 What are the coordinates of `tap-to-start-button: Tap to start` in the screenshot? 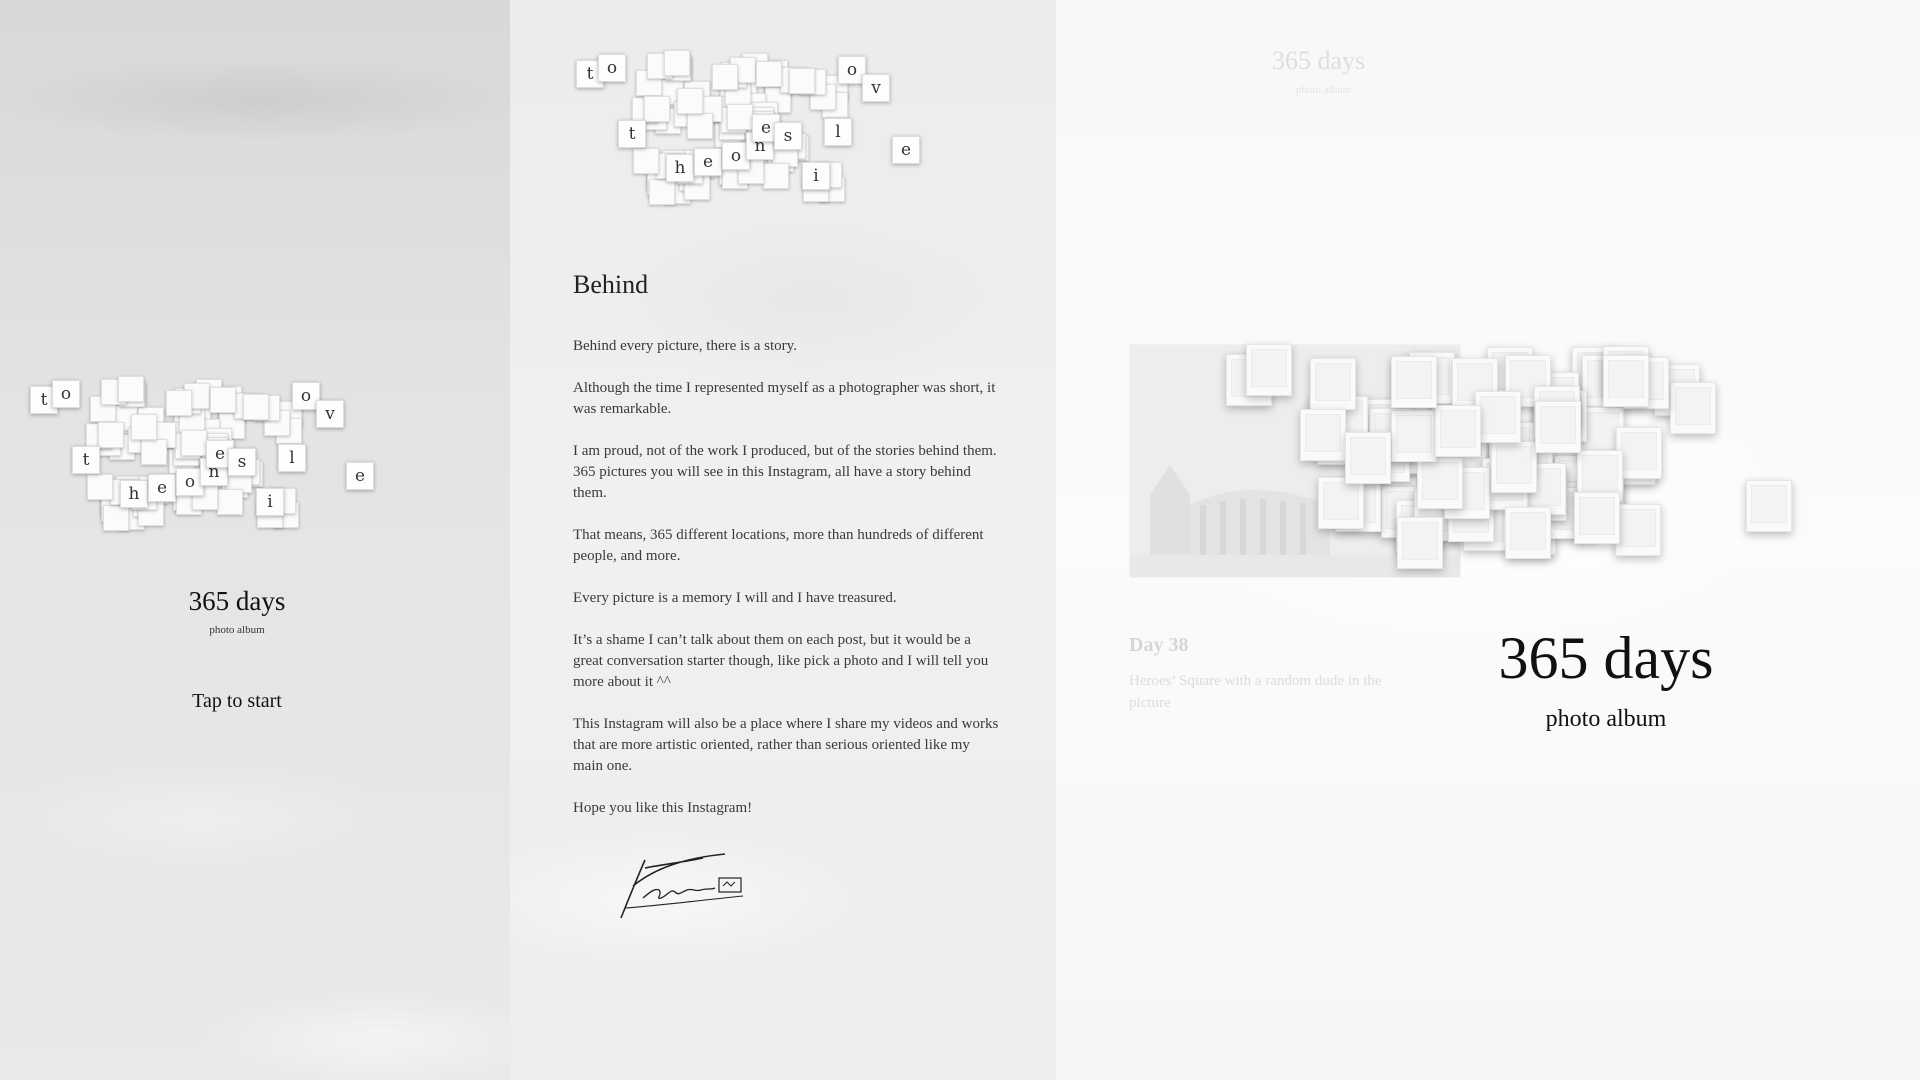 It's located at (237, 701).